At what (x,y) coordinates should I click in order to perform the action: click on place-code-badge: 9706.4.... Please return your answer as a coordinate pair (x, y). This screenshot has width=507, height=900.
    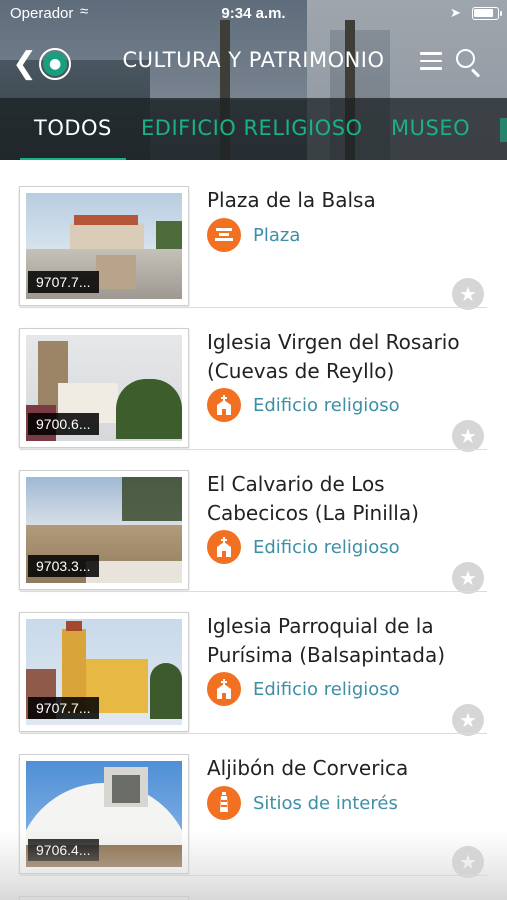
    Looking at the image, I should click on (63, 850).